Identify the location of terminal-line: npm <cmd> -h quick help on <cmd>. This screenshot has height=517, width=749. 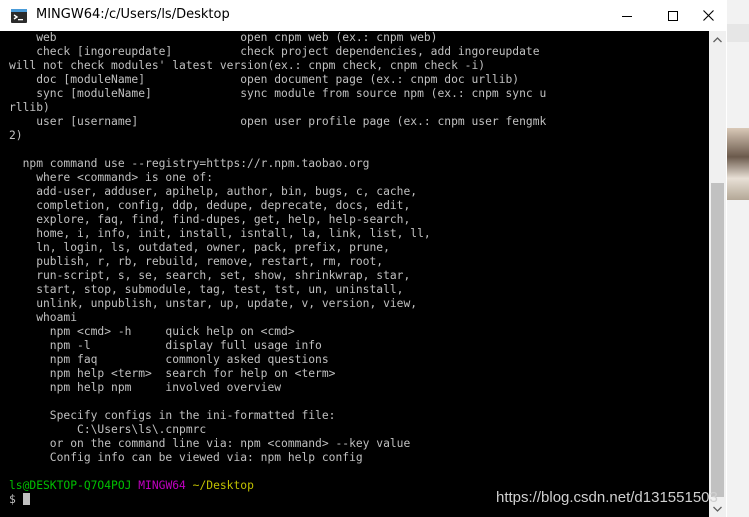
(172, 331).